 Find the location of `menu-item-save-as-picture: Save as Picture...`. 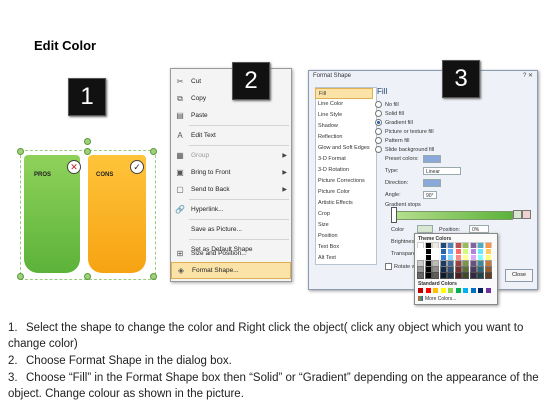

menu-item-save-as-picture: Save as Picture... is located at coordinates (231, 229).